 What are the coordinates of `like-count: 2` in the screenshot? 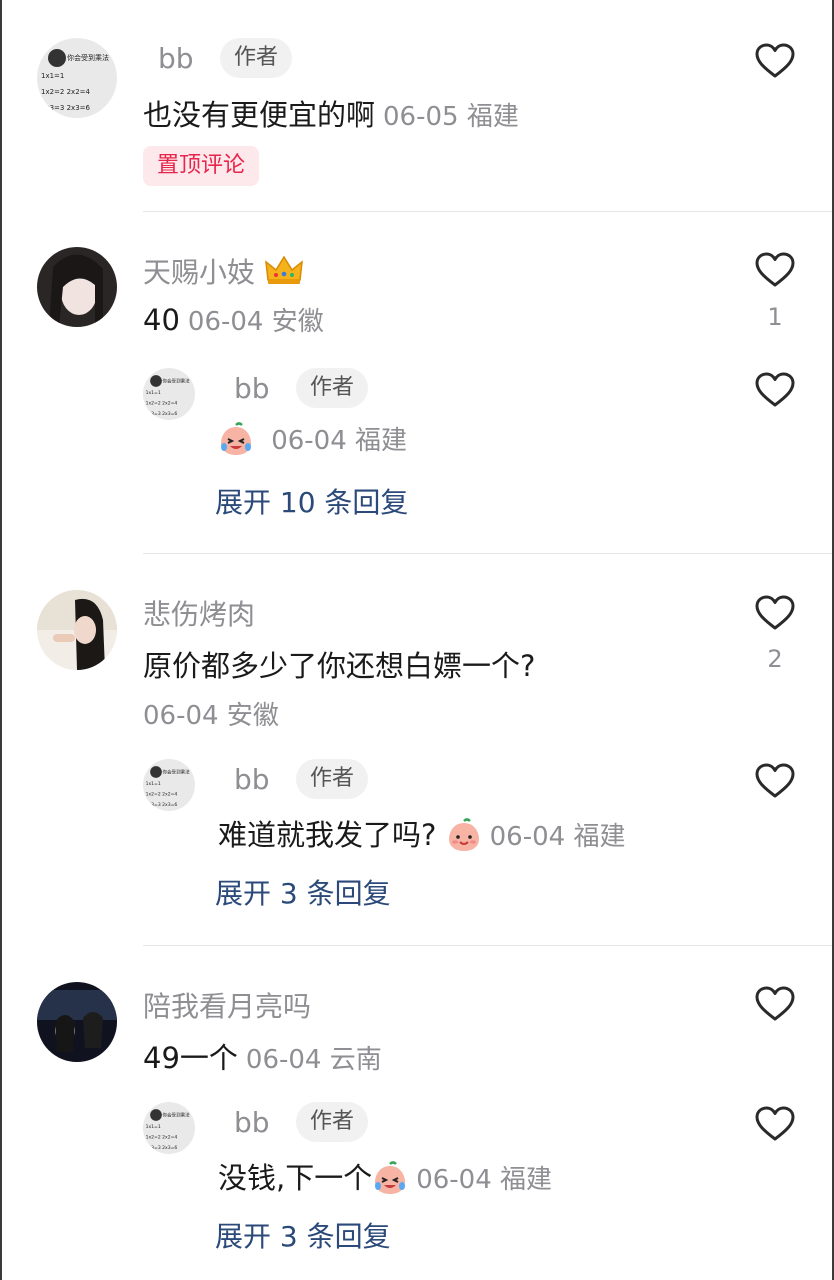 It's located at (775, 659).